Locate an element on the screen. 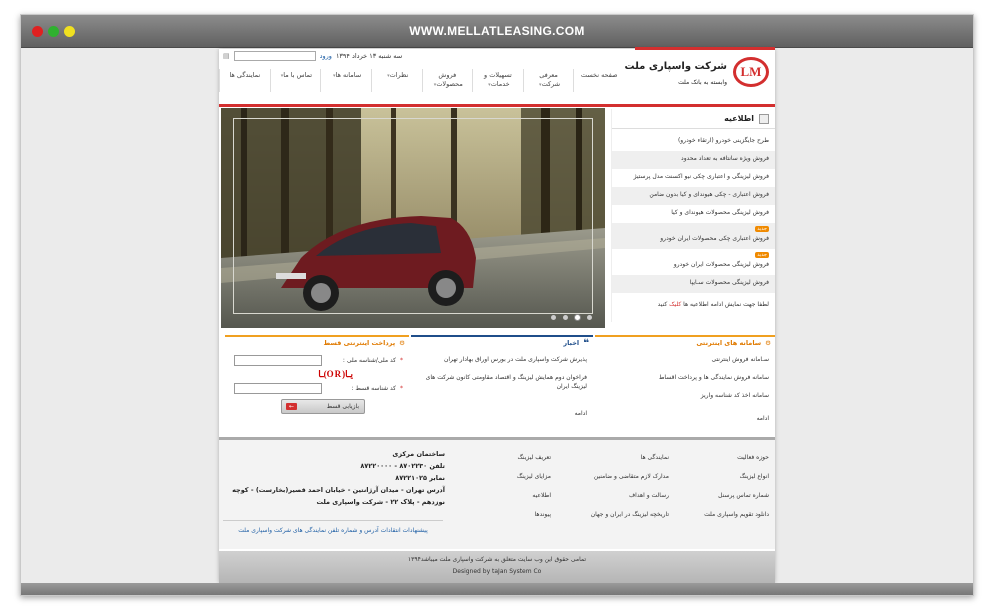 Image resolution: width=994 pixels, height=614 pixels. announcement-item: فروش ویژه سانتافه به تعداد محدود is located at coordinates (693, 160).